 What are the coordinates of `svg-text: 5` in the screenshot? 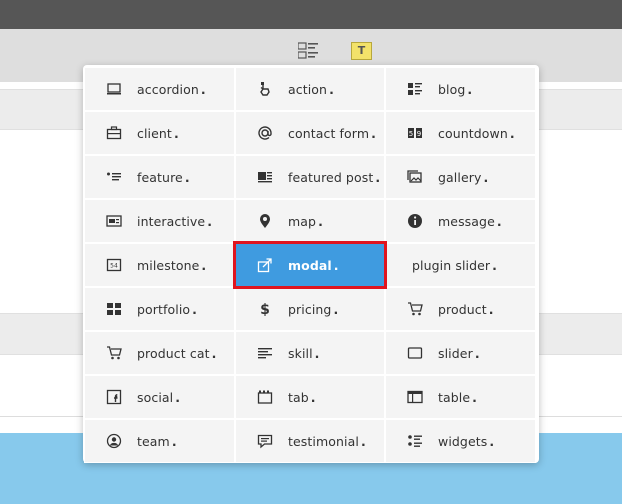 It's located at (411, 134).